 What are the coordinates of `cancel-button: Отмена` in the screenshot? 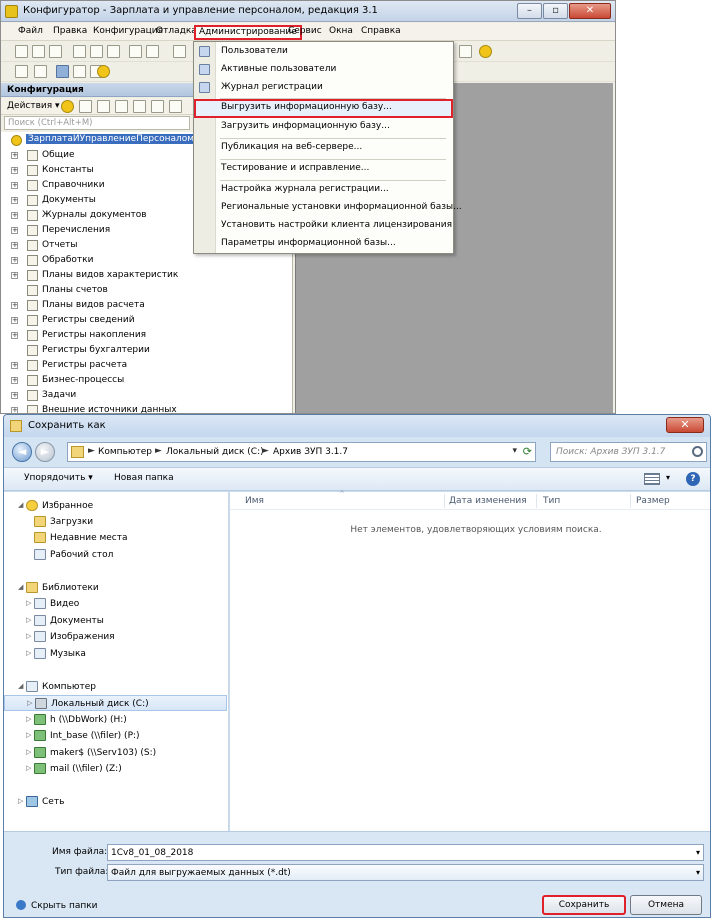 It's located at (666, 905).